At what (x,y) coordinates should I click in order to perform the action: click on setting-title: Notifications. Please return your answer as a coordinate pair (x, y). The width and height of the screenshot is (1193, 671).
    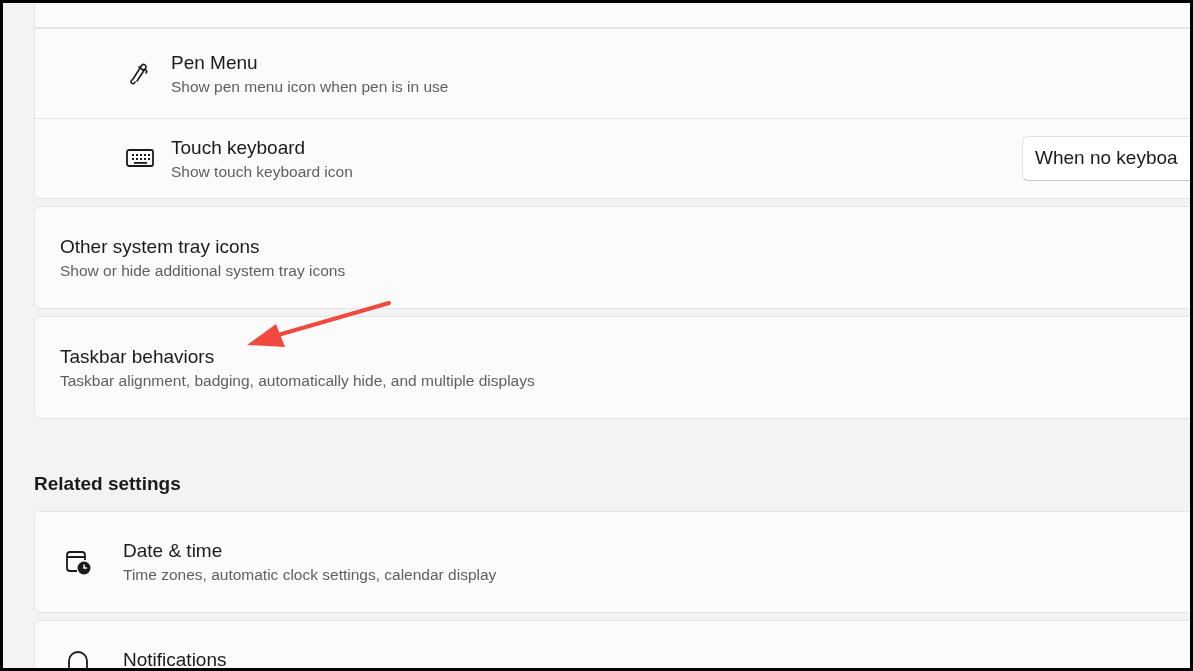
    Looking at the image, I should click on (175, 657).